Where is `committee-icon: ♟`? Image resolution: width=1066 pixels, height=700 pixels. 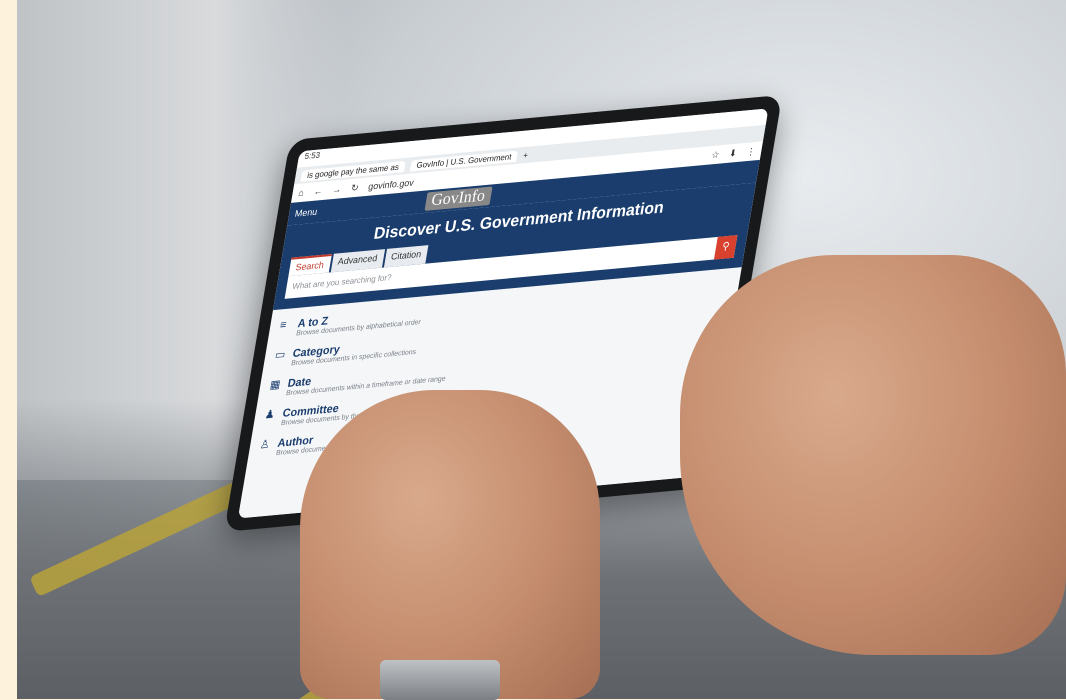 committee-icon: ♟ is located at coordinates (269, 415).